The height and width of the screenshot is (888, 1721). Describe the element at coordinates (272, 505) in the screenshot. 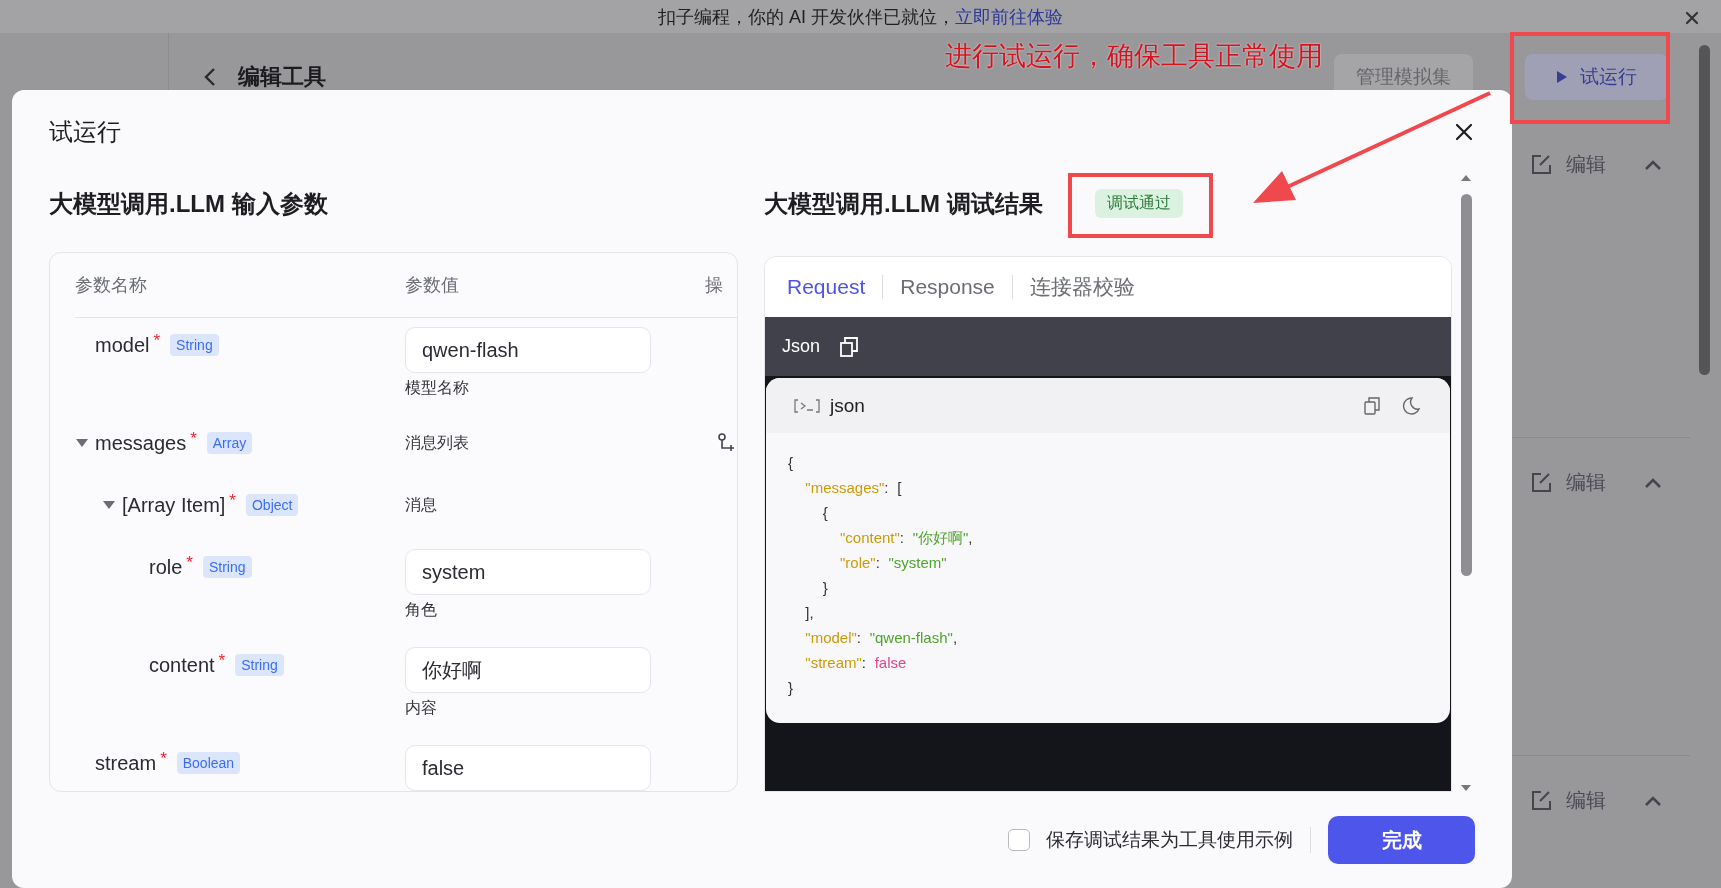

I see `type-tag: Object` at that location.